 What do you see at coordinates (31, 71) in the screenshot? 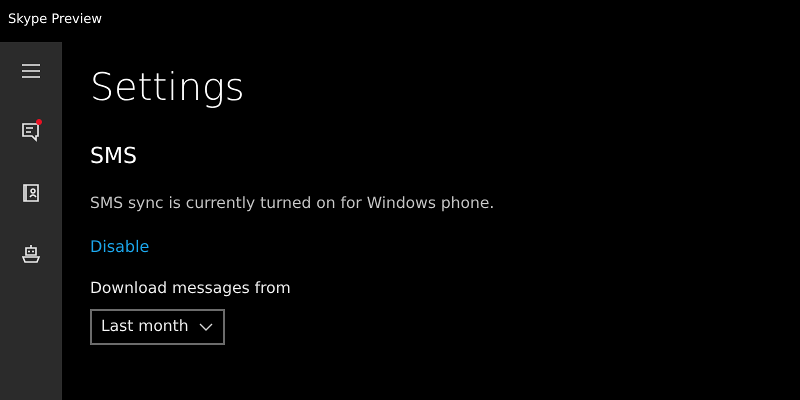
I see `menu-icon` at bounding box center [31, 71].